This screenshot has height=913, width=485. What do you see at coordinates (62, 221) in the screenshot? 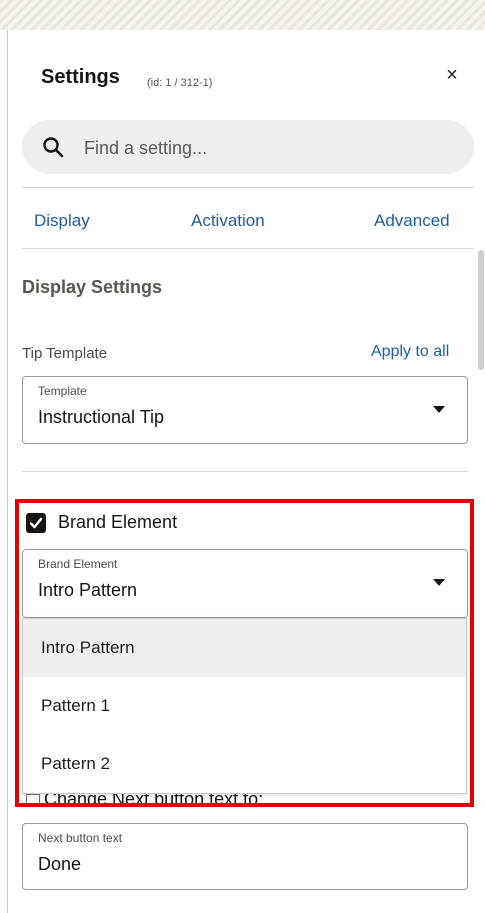
I see `tab-display: Display` at bounding box center [62, 221].